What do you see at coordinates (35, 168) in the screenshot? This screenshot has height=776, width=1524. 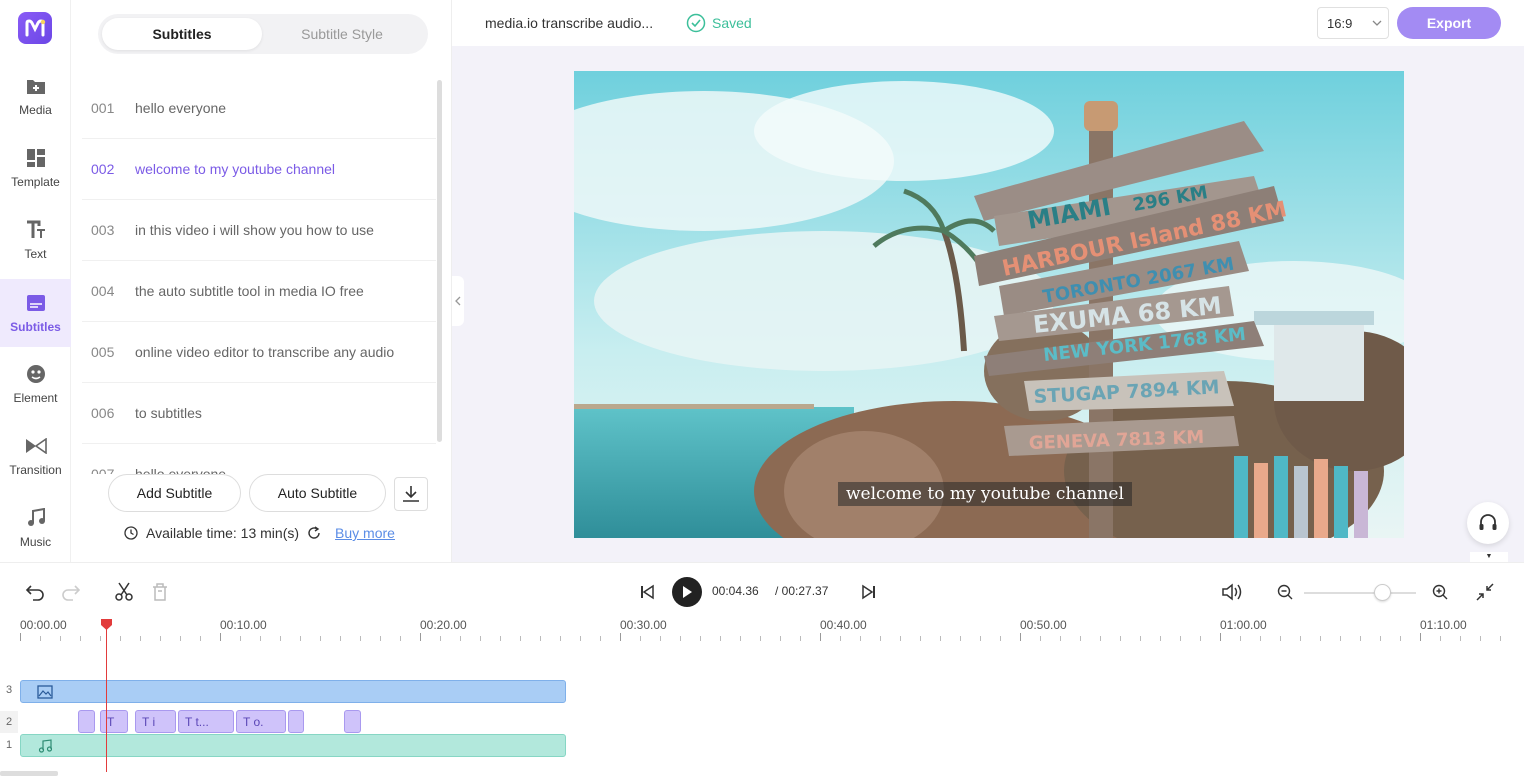 I see `rail-item-template: Template` at bounding box center [35, 168].